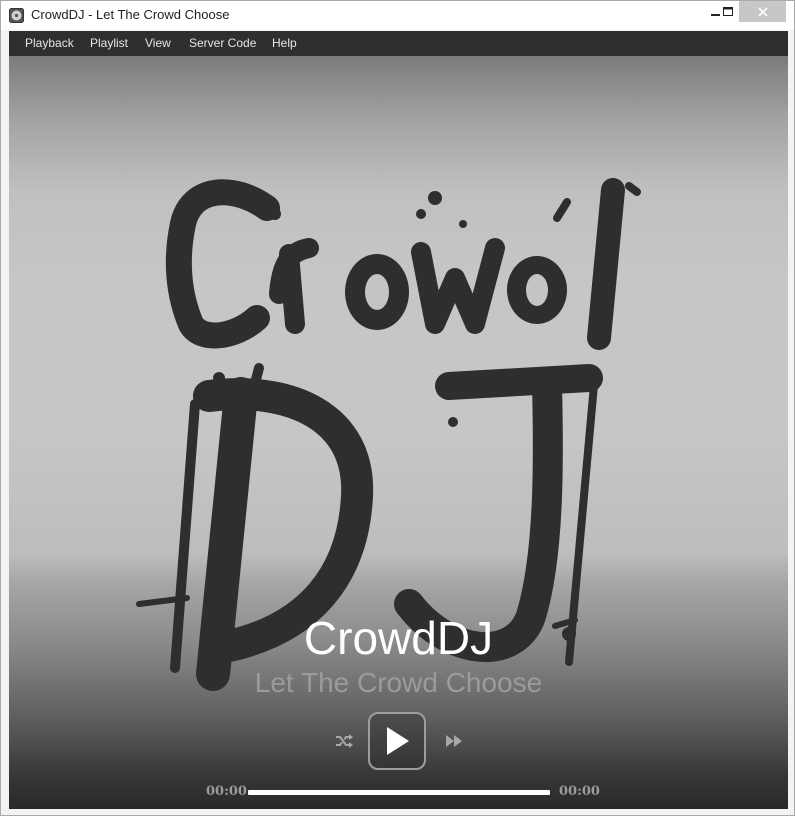 The height and width of the screenshot is (816, 795). I want to click on disc-icon, so click(16, 15).